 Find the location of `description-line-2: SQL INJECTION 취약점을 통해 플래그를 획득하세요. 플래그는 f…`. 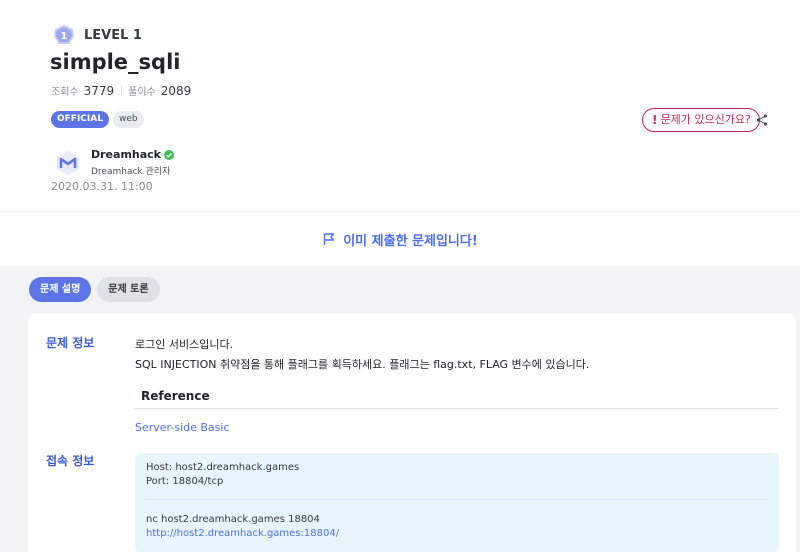

description-line-2: SQL INJECTION 취약점을 통해 플래그를 획득하세요. 플래그는 f… is located at coordinates (362, 364).